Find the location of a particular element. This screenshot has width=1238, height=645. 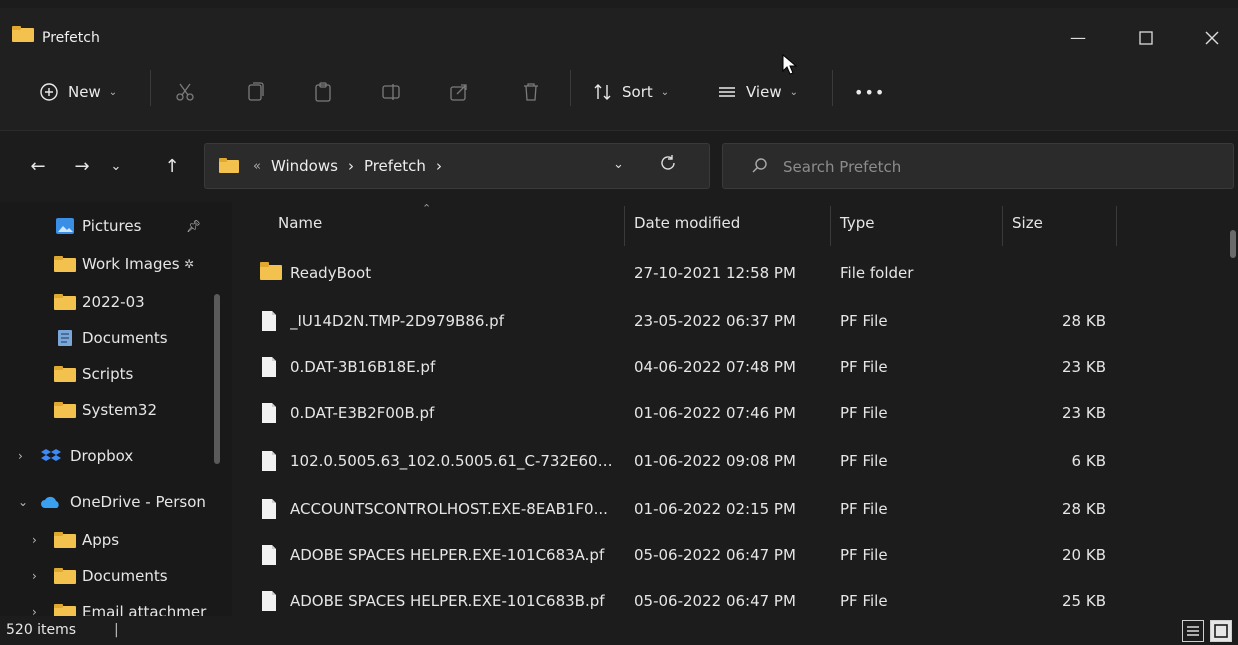

refresh-button is located at coordinates (668, 165).